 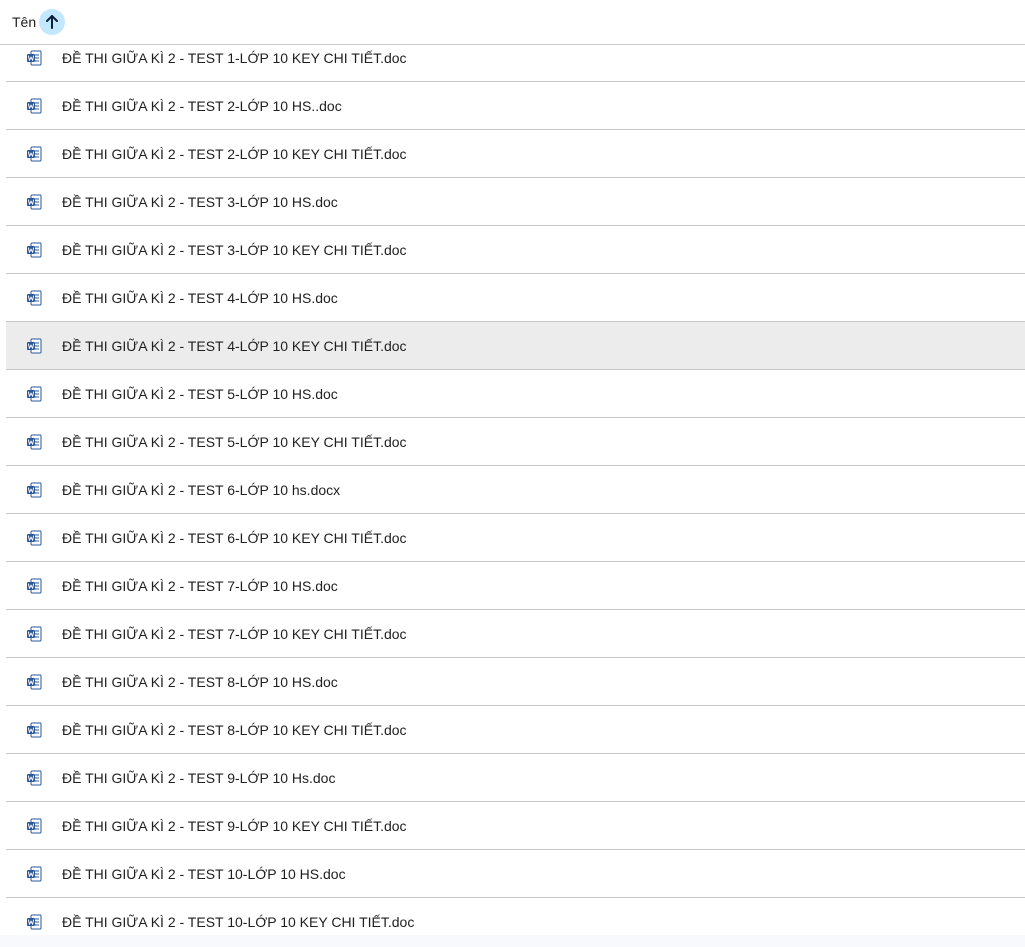 What do you see at coordinates (200, 682) in the screenshot?
I see `file-name: ĐỀ THI GIỮA KÌ 2 - TEST 8-LỚP 10 HS.doc` at bounding box center [200, 682].